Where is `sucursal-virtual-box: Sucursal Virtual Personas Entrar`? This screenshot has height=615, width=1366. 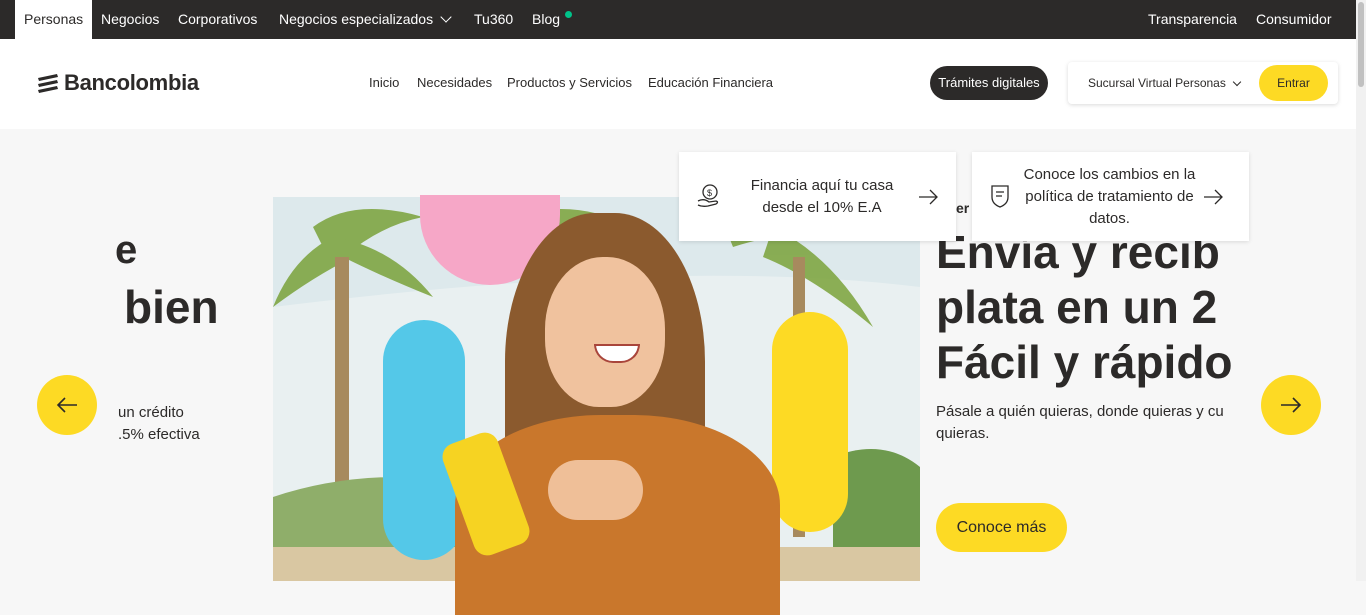 sucursal-virtual-box: Sucursal Virtual Personas Entrar is located at coordinates (1203, 83).